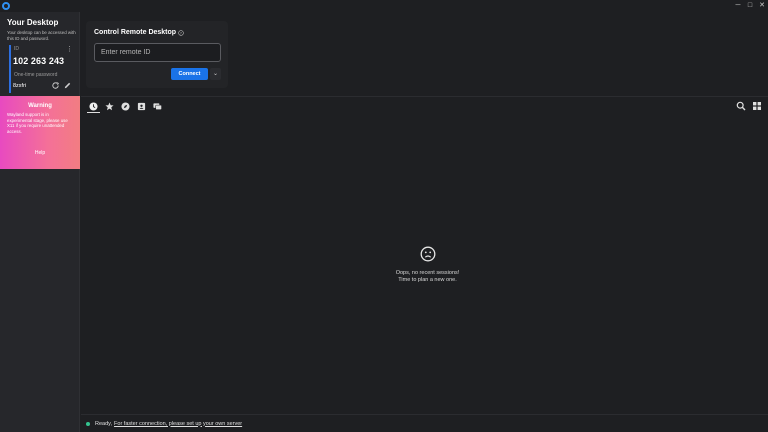 This screenshot has width=768, height=432. Describe the element at coordinates (55, 85) in the screenshot. I see `refresh-icon` at that location.